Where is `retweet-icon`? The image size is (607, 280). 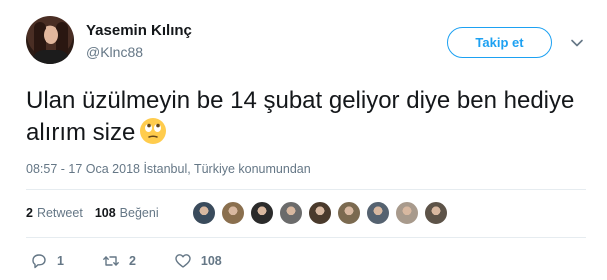 retweet-icon is located at coordinates (111, 261).